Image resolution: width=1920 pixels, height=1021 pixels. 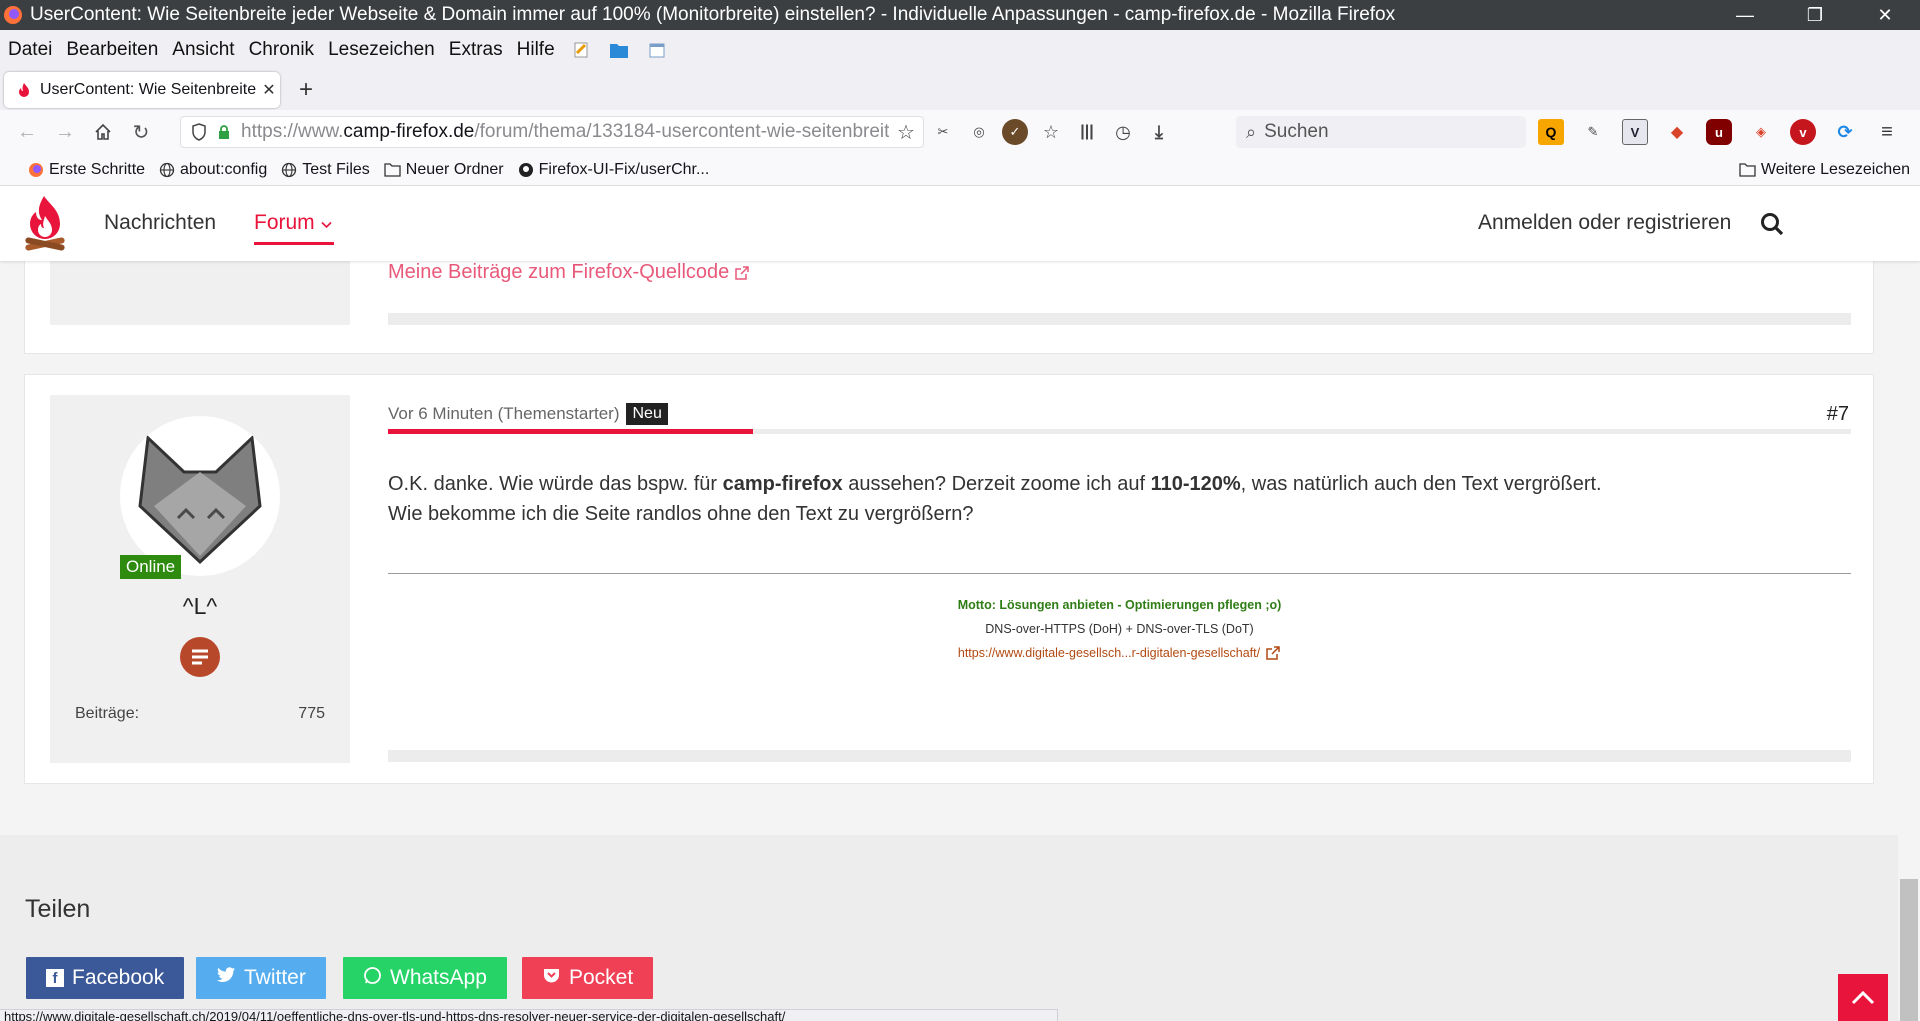 What do you see at coordinates (647, 414) in the screenshot?
I see `new-badge: Neu` at bounding box center [647, 414].